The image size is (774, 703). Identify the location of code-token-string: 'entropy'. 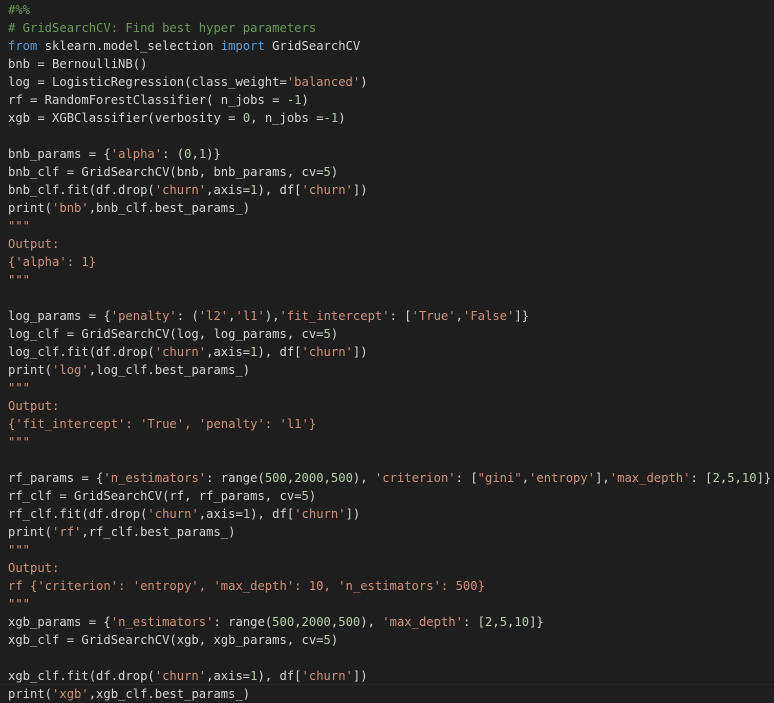
(562, 478).